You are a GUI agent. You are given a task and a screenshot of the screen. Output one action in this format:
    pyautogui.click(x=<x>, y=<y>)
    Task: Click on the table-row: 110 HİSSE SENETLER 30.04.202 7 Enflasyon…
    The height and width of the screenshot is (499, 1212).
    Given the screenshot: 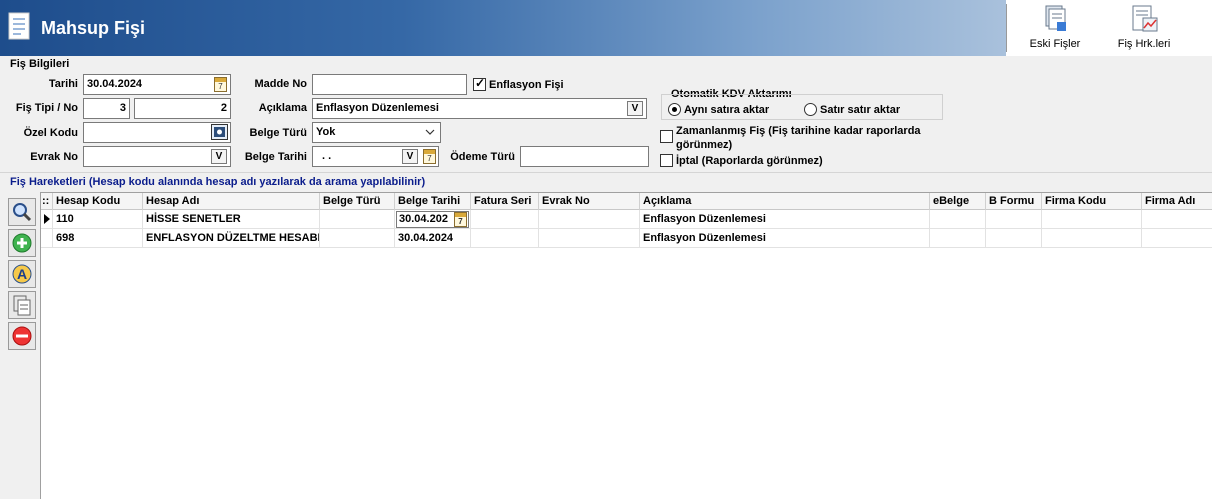 What is the action you would take?
    pyautogui.click(x=626, y=219)
    